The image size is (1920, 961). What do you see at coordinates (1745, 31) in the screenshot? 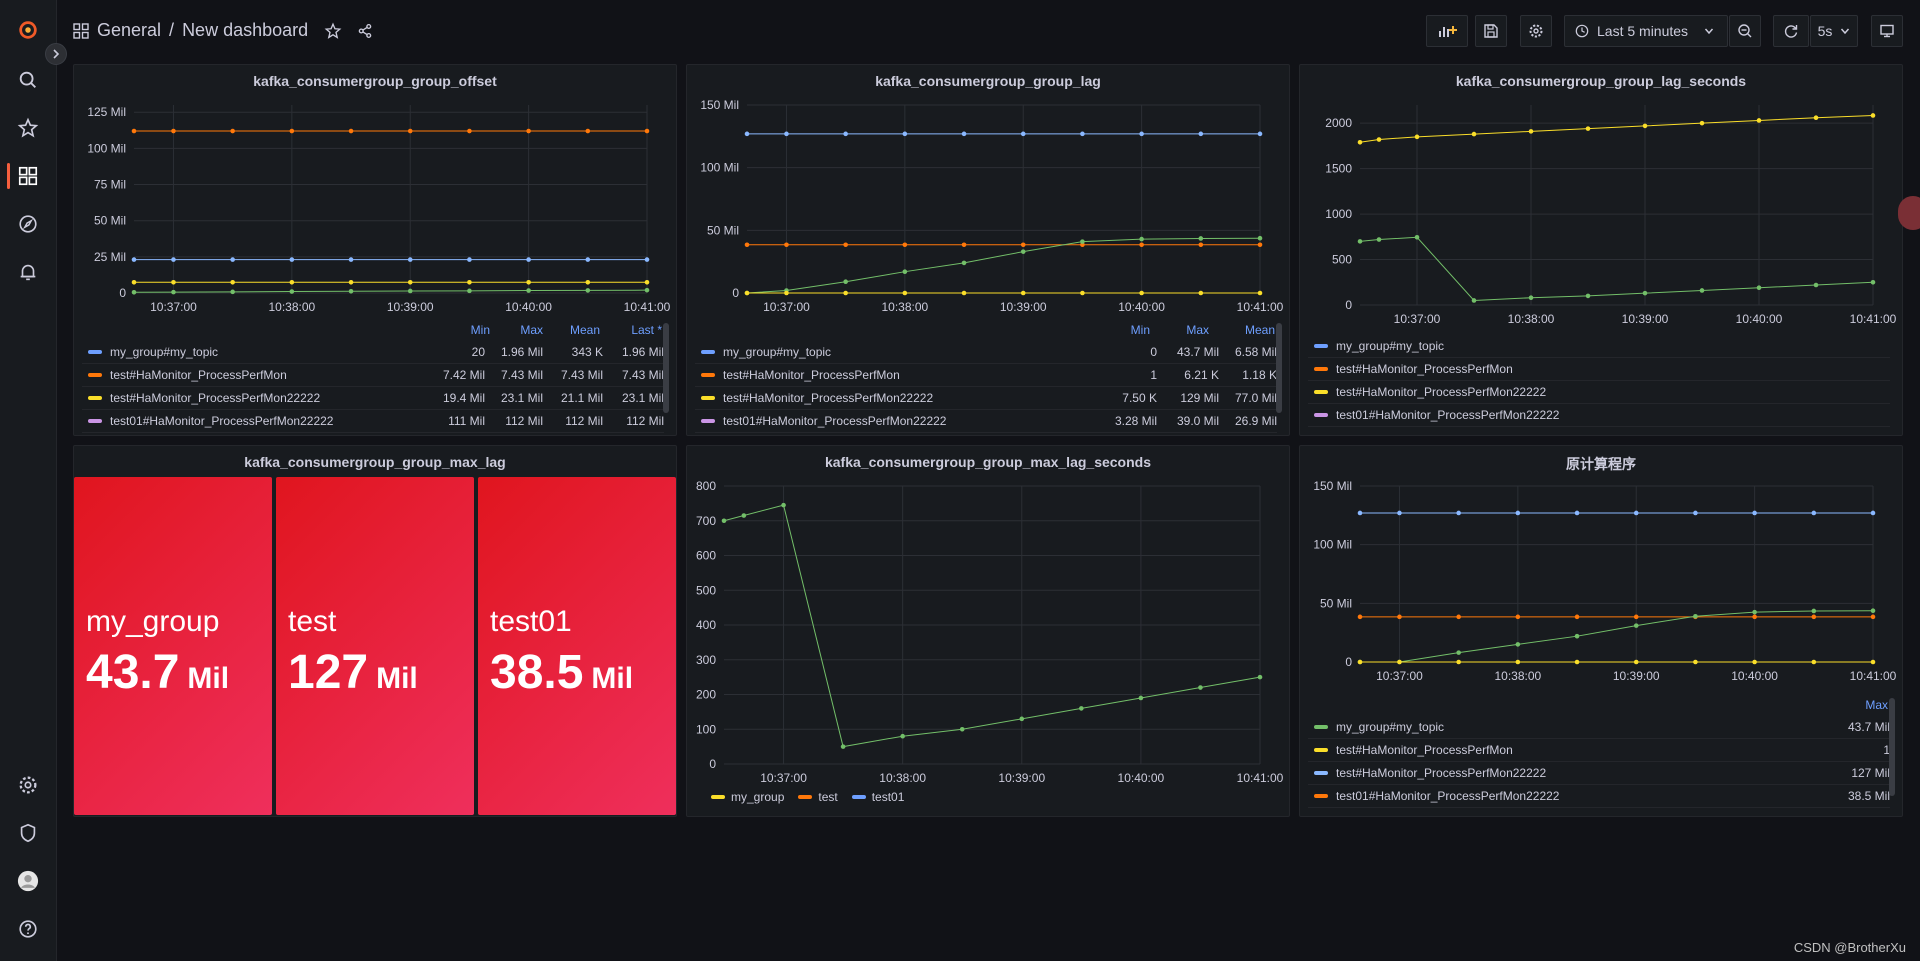
I see `zoom-out-button` at bounding box center [1745, 31].